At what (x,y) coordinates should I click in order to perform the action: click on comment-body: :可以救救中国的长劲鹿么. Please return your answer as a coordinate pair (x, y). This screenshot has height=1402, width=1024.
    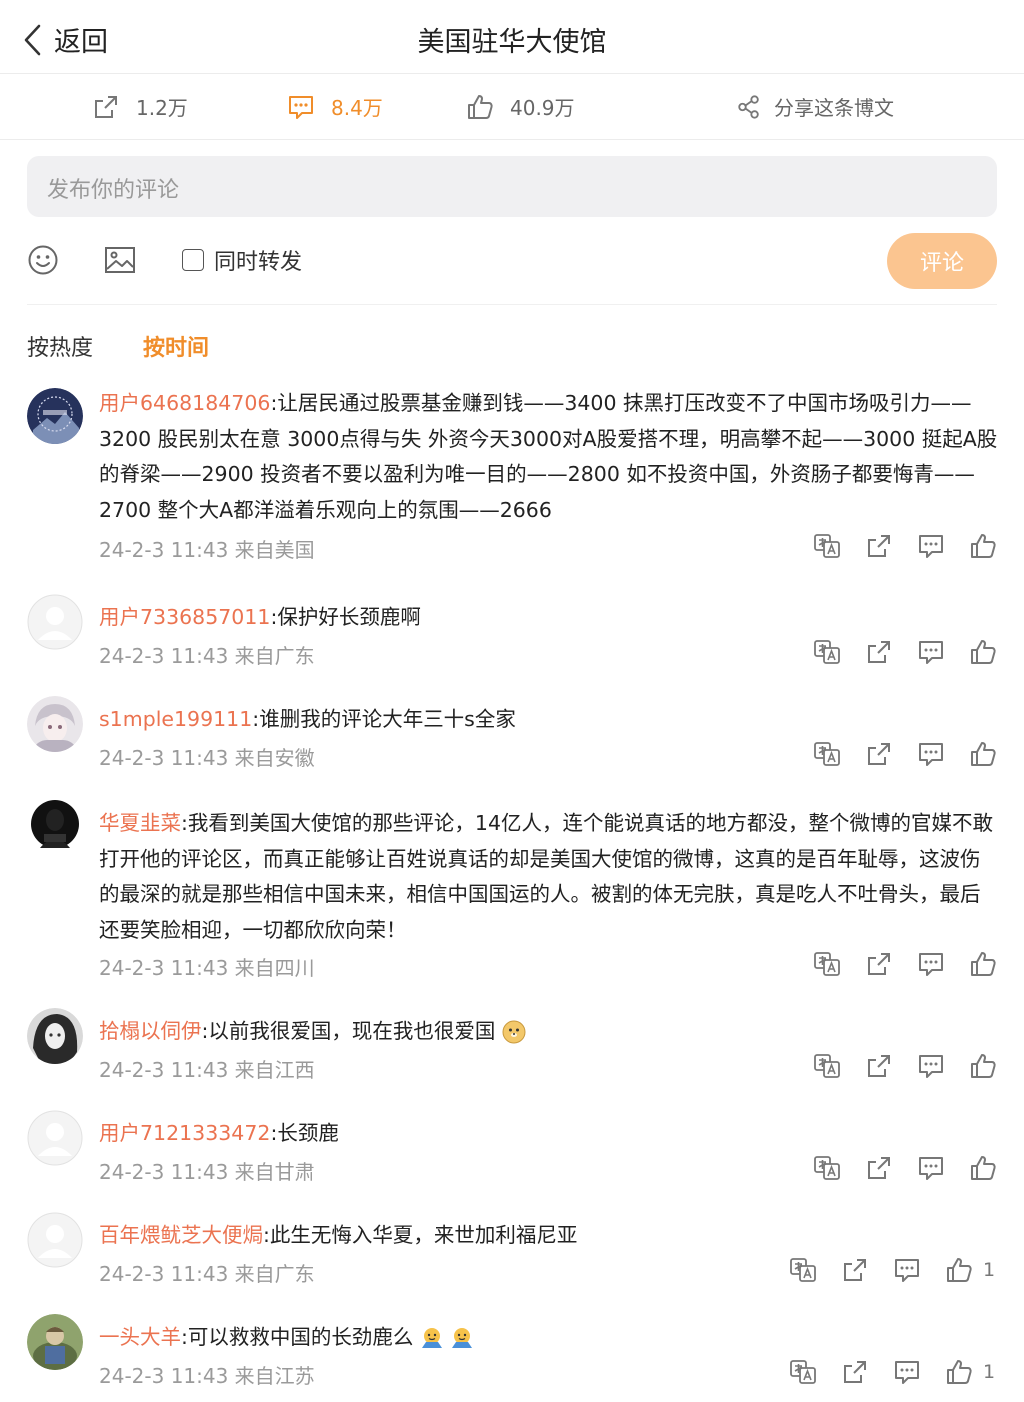
    Looking at the image, I should click on (297, 1337).